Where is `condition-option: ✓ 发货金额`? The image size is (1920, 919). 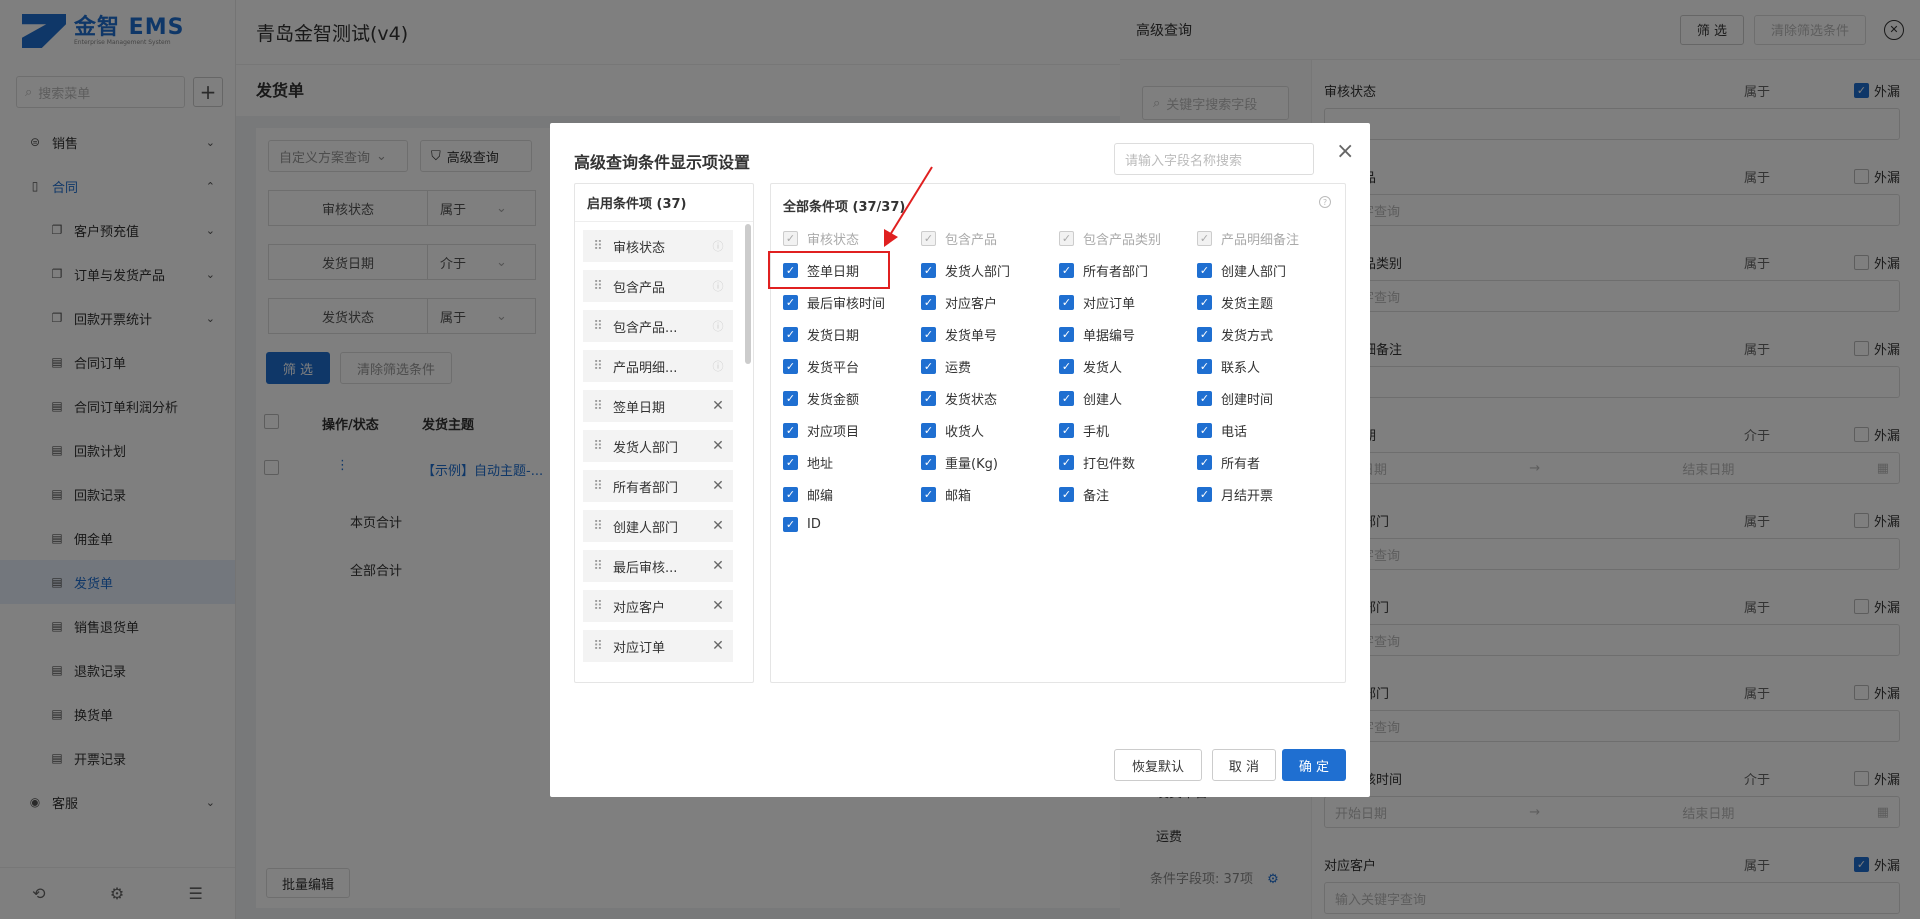 condition-option: ✓ 发货金额 is located at coordinates (821, 398).